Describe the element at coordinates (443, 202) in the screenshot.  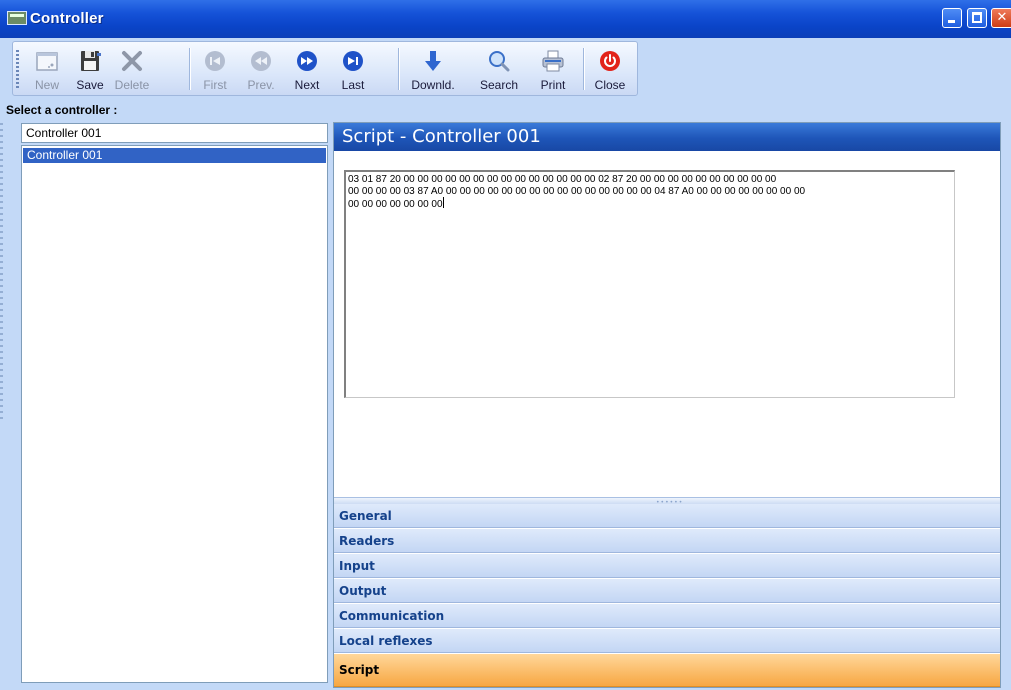
I see `text-caret` at that location.